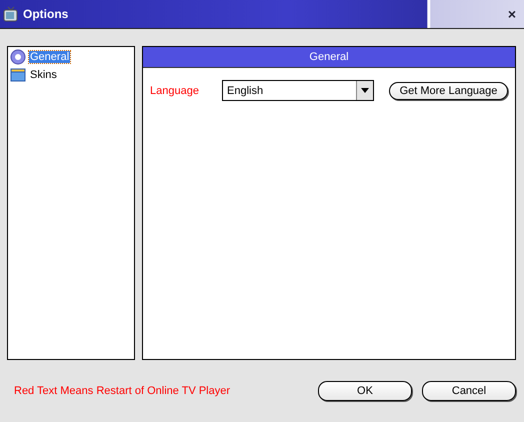 The height and width of the screenshot is (422, 524). I want to click on panel-header: General, so click(329, 57).